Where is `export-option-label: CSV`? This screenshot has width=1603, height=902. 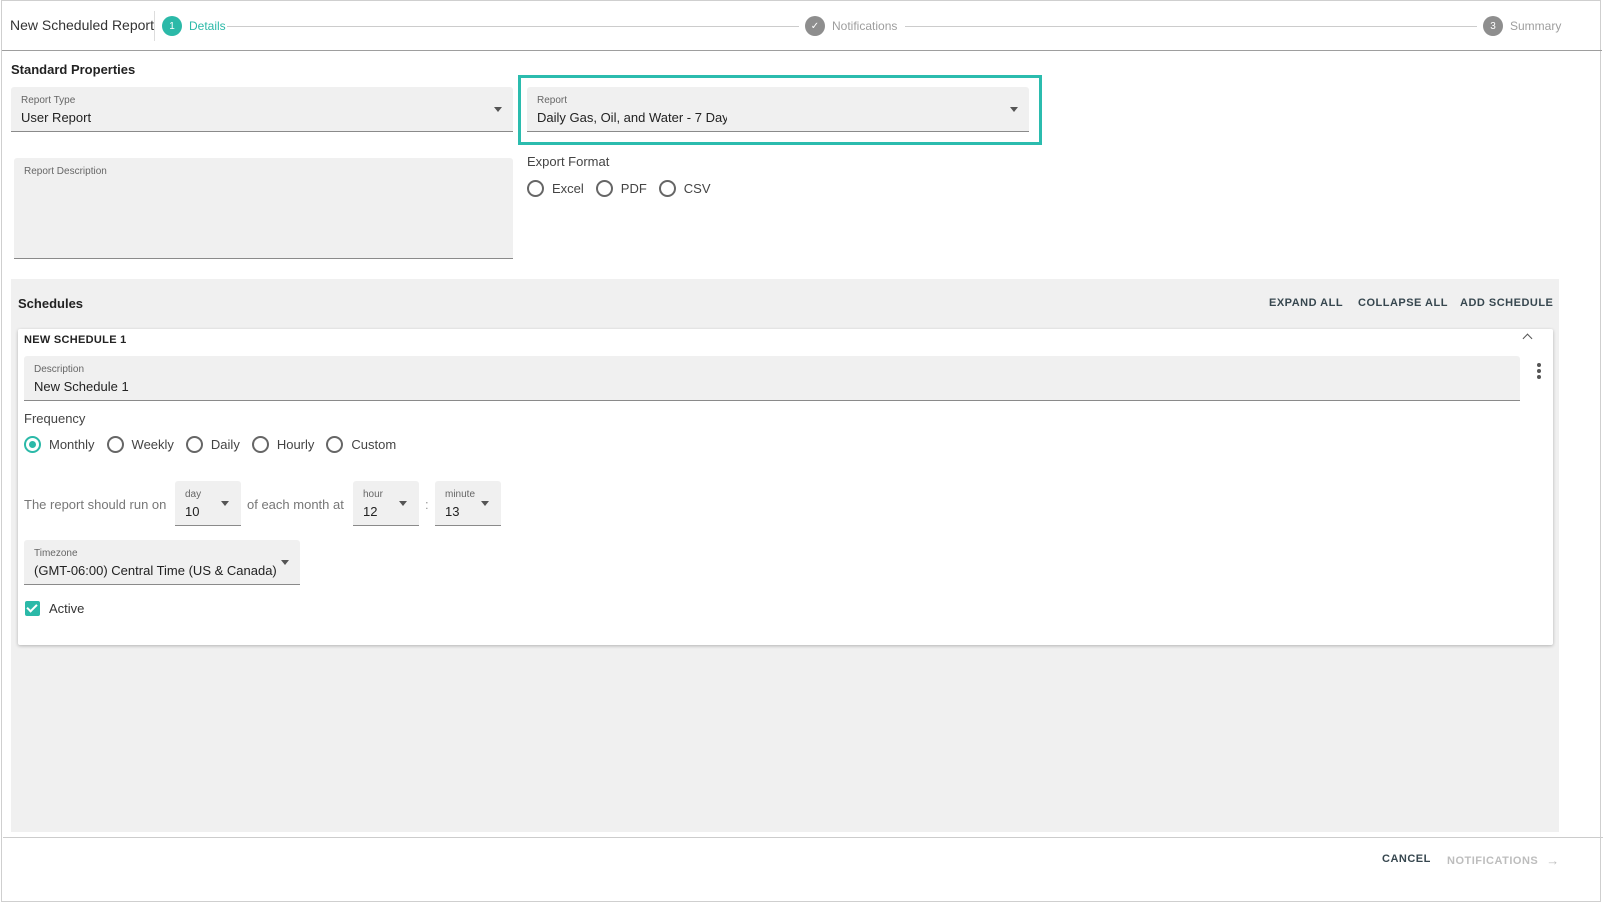
export-option-label: CSV is located at coordinates (697, 188).